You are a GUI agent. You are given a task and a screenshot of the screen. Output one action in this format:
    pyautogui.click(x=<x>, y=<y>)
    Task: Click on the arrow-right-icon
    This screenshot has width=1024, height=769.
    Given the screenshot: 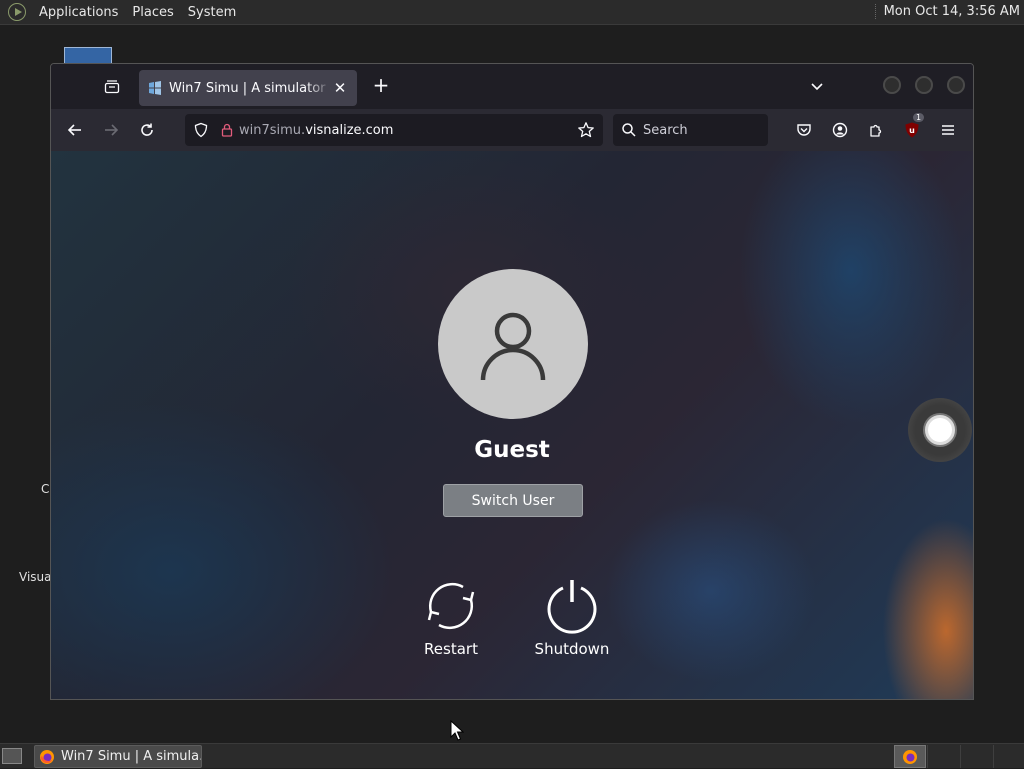 What is the action you would take?
    pyautogui.click(x=112, y=130)
    